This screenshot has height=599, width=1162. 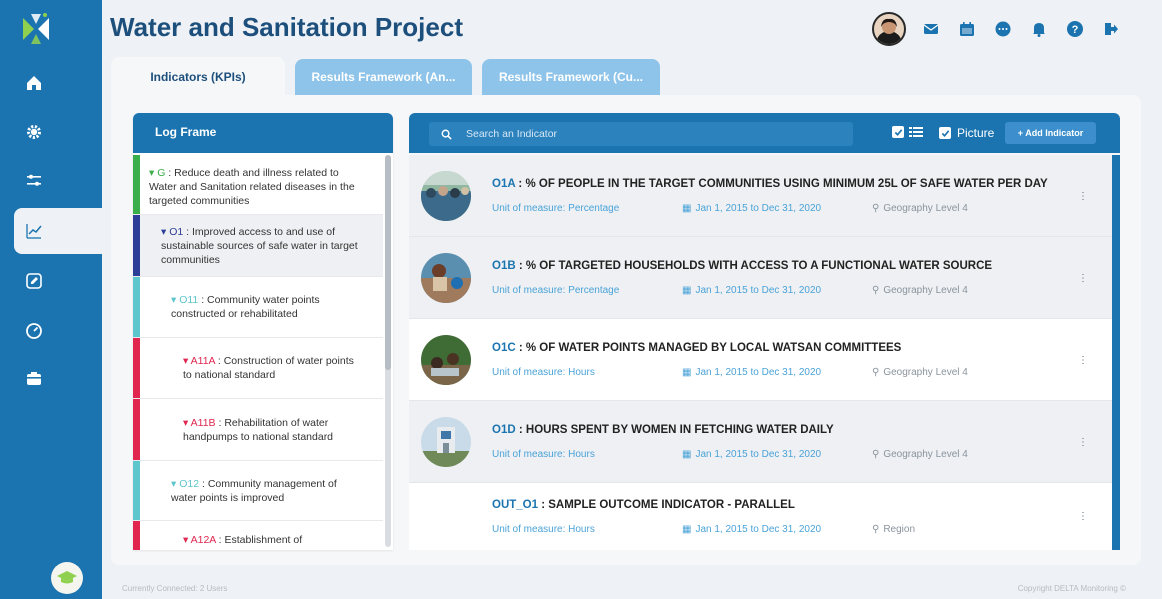 I want to click on item-code: A12A, so click(x=203, y=540).